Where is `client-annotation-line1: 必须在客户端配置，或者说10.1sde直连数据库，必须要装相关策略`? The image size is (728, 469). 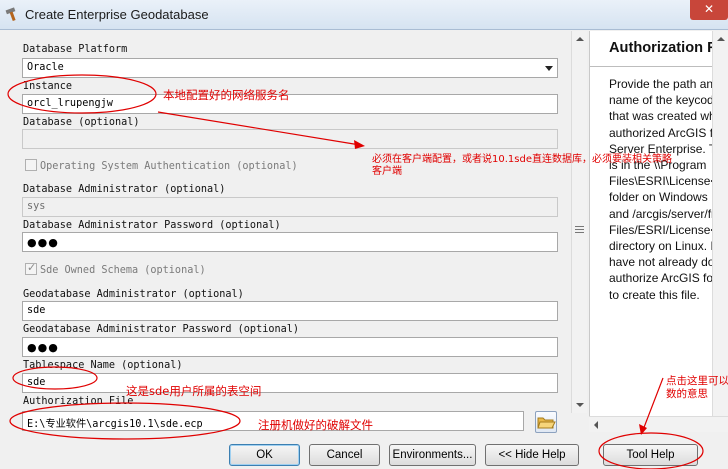
client-annotation-line1: 必须在客户端配置，或者说10.1sde直连数据库，必须要装相关策略 is located at coordinates (522, 159).